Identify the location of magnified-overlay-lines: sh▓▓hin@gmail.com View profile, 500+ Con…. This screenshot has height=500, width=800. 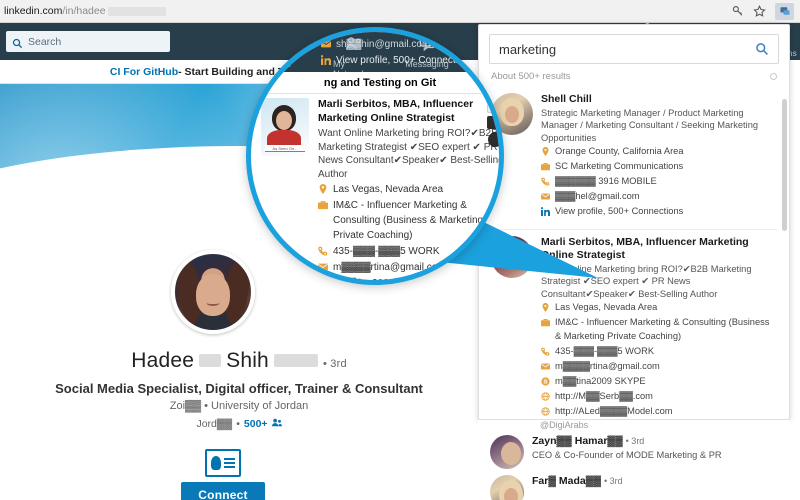
(410, 52).